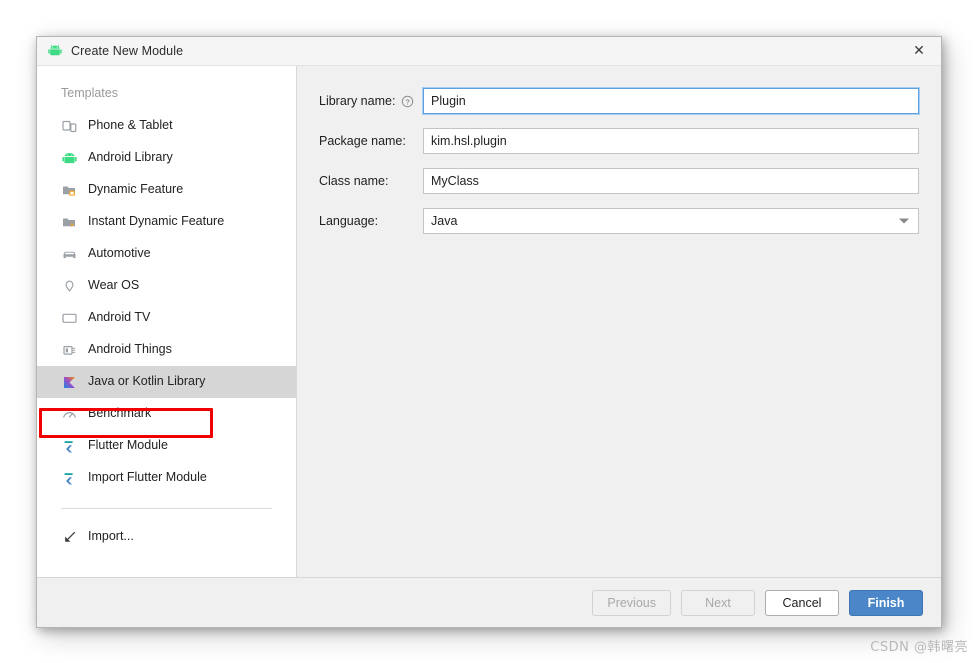 The image size is (980, 663). Describe the element at coordinates (69, 254) in the screenshot. I see `car-icon` at that location.